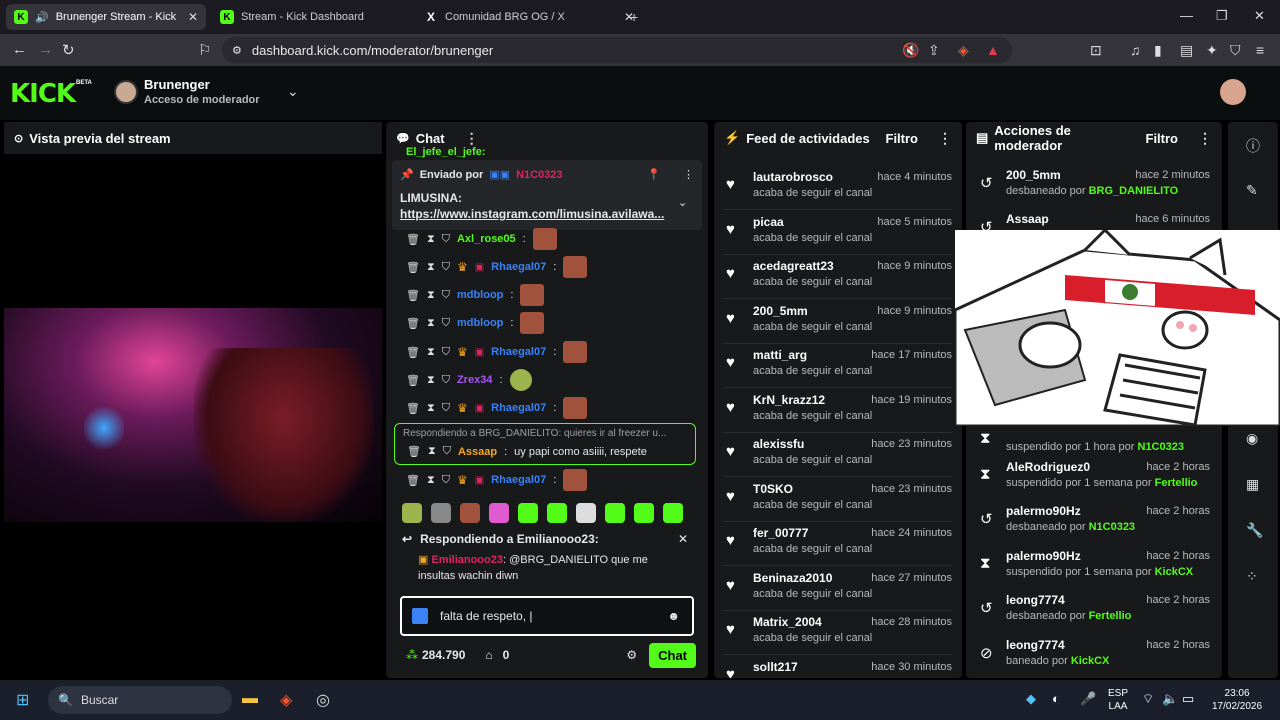 This screenshot has height=720, width=1280. Describe the element at coordinates (474, 380) in the screenshot. I see `chat-username: Zrex34` at that location.